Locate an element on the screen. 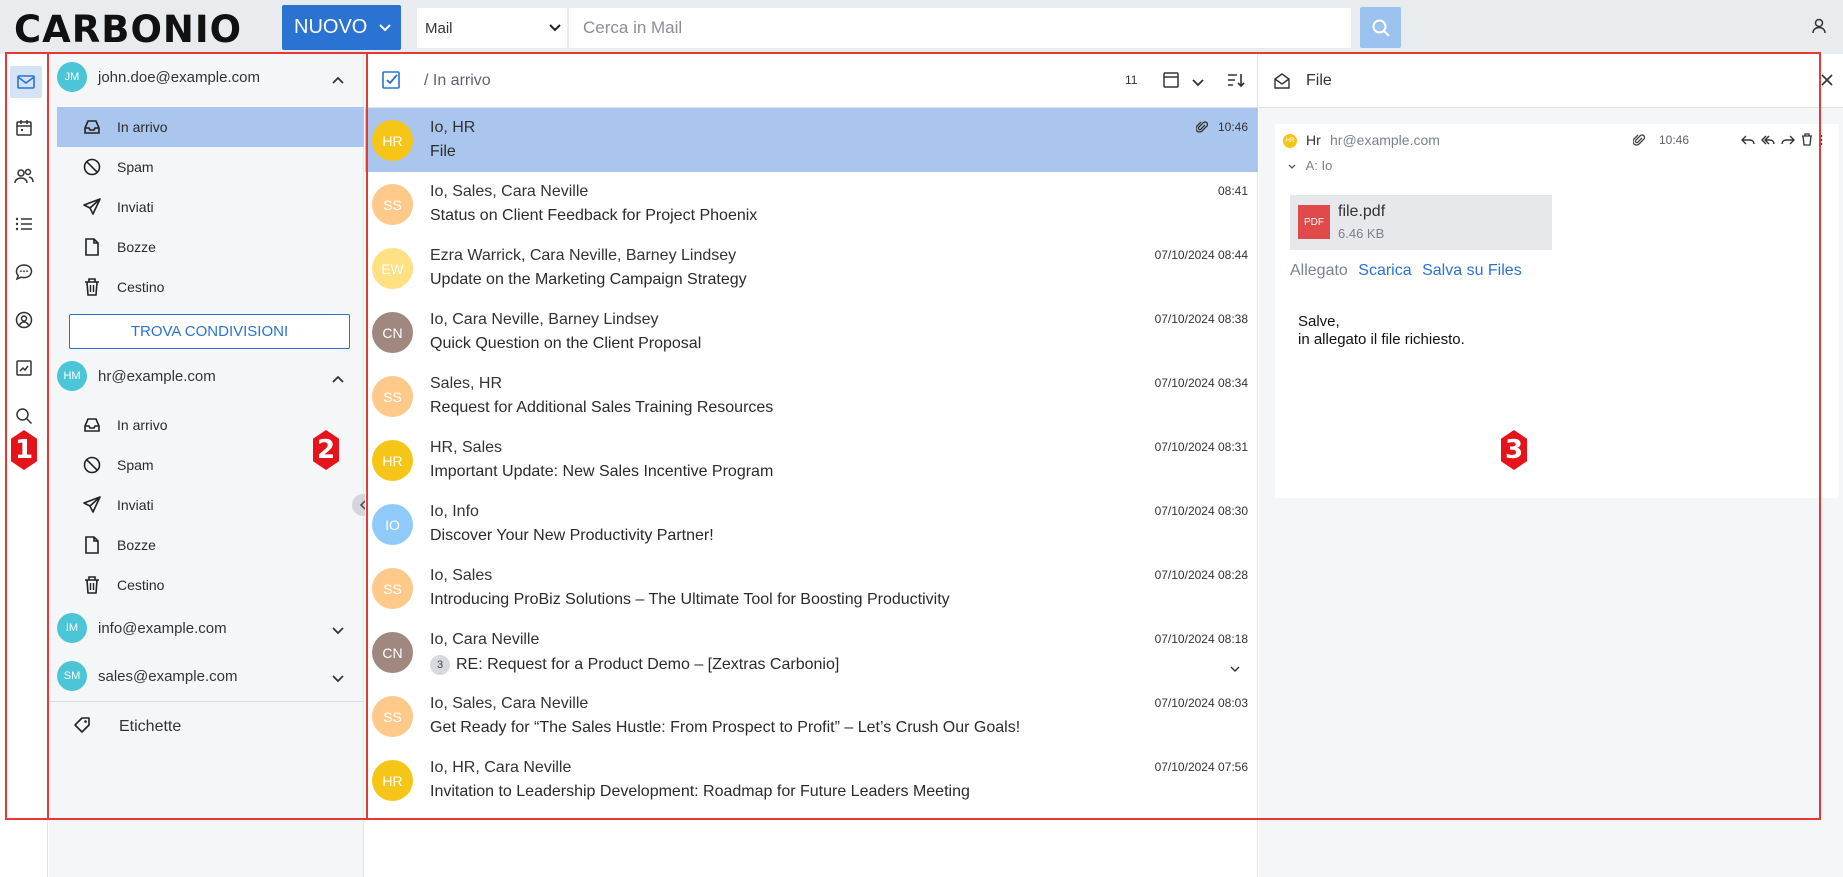 Image resolution: width=1843 pixels, height=877 pixels. close-icon is located at coordinates (1827, 82).